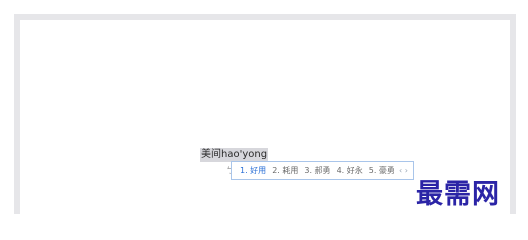 This screenshot has height=240, width=528. Describe the element at coordinates (350, 170) in the screenshot. I see `candidate-4: 4. 好永` at that location.